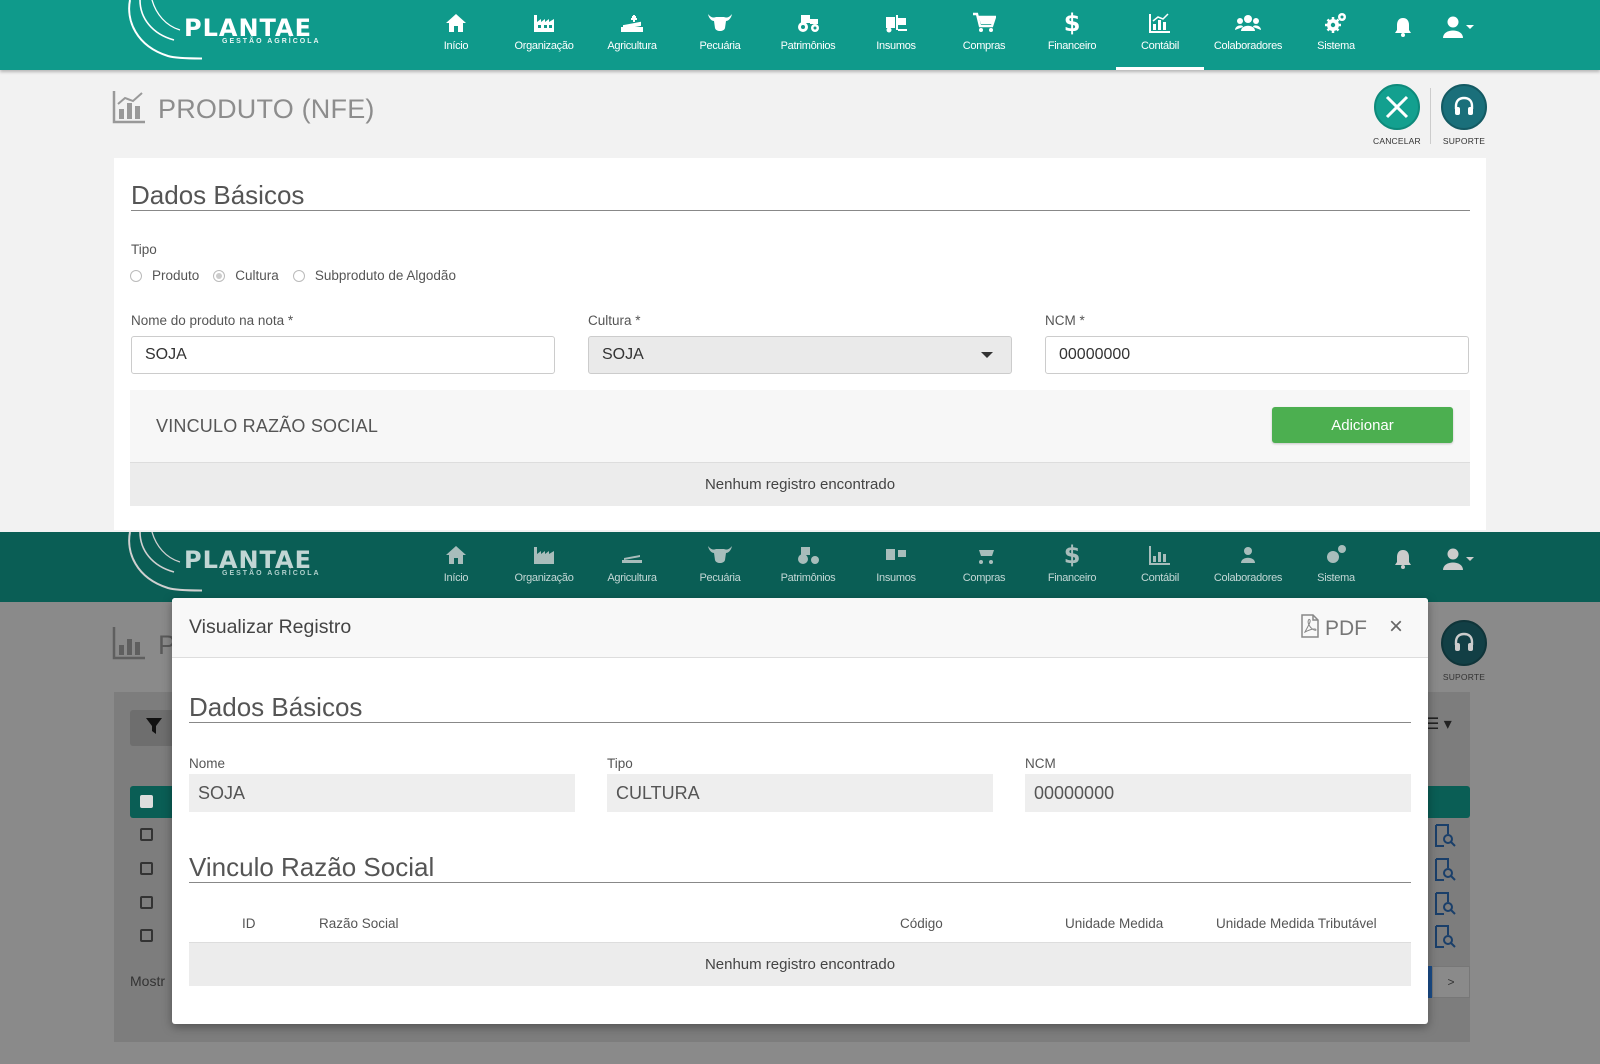 This screenshot has height=1064, width=1600. What do you see at coordinates (808, 555) in the screenshot?
I see `tractor-icon` at bounding box center [808, 555].